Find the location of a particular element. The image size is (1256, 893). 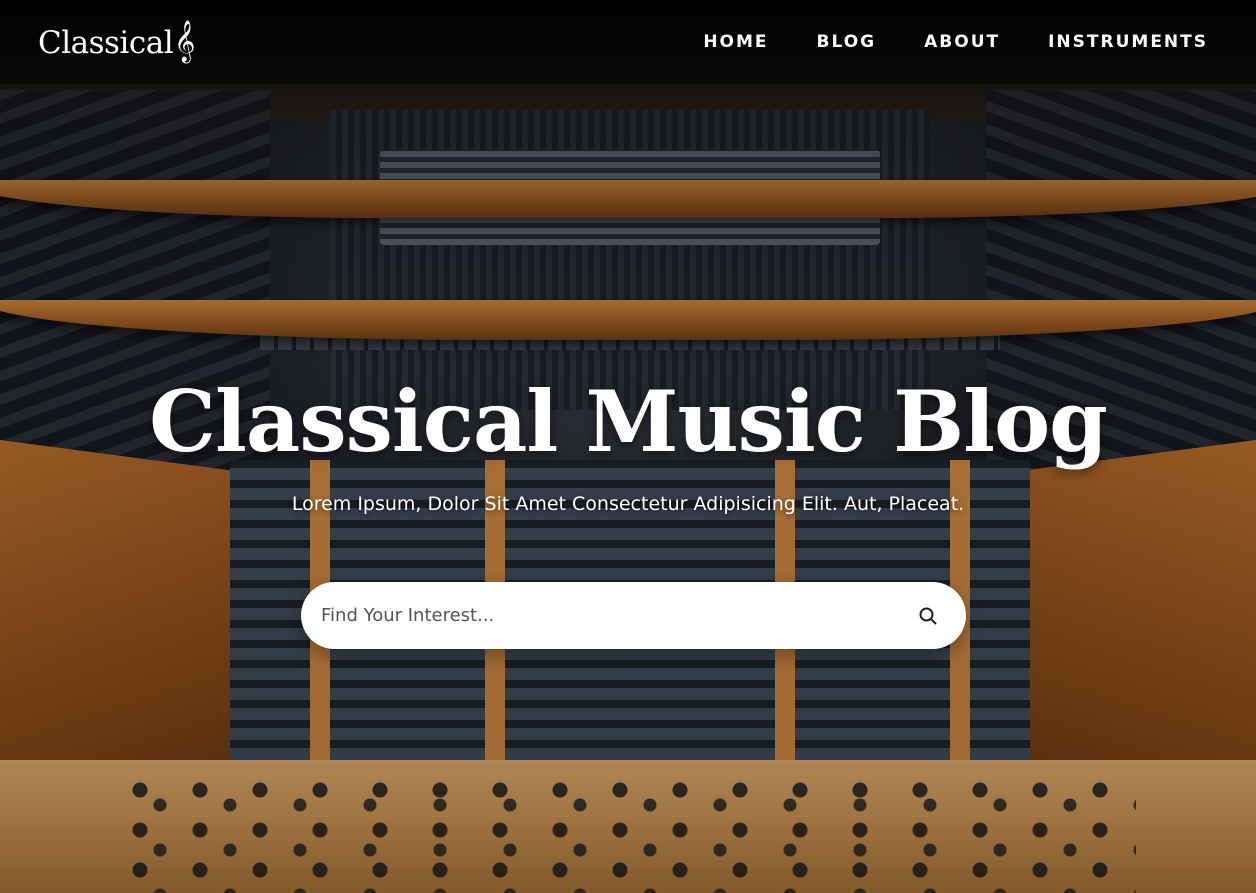

nav-link-blog: BLOG is located at coordinates (847, 42).